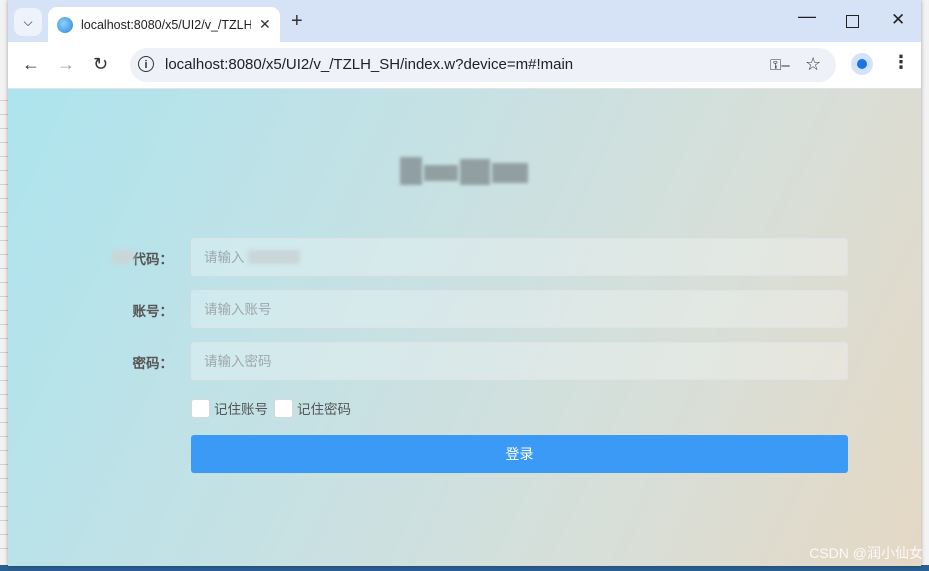 Image resolution: width=929 pixels, height=571 pixels. I want to click on chevron-down-icon: ⌵, so click(28, 21).